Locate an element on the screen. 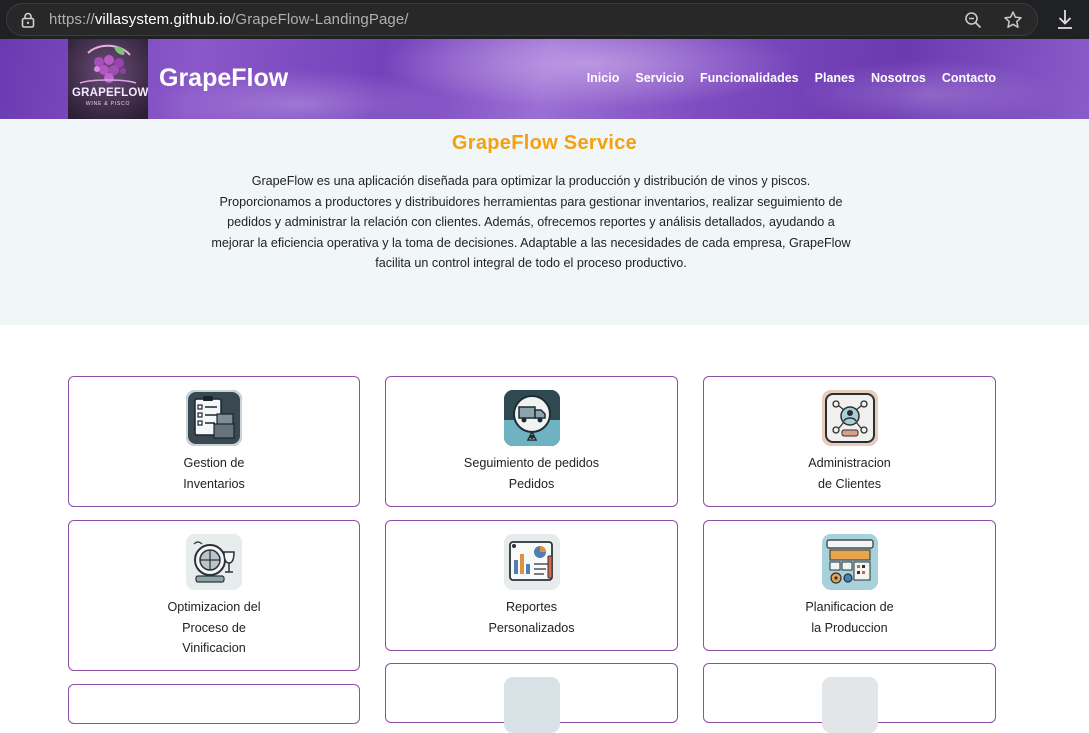 This screenshot has height=733, width=1089. logo-subtitle: WINE & PISCO is located at coordinates (108, 104).